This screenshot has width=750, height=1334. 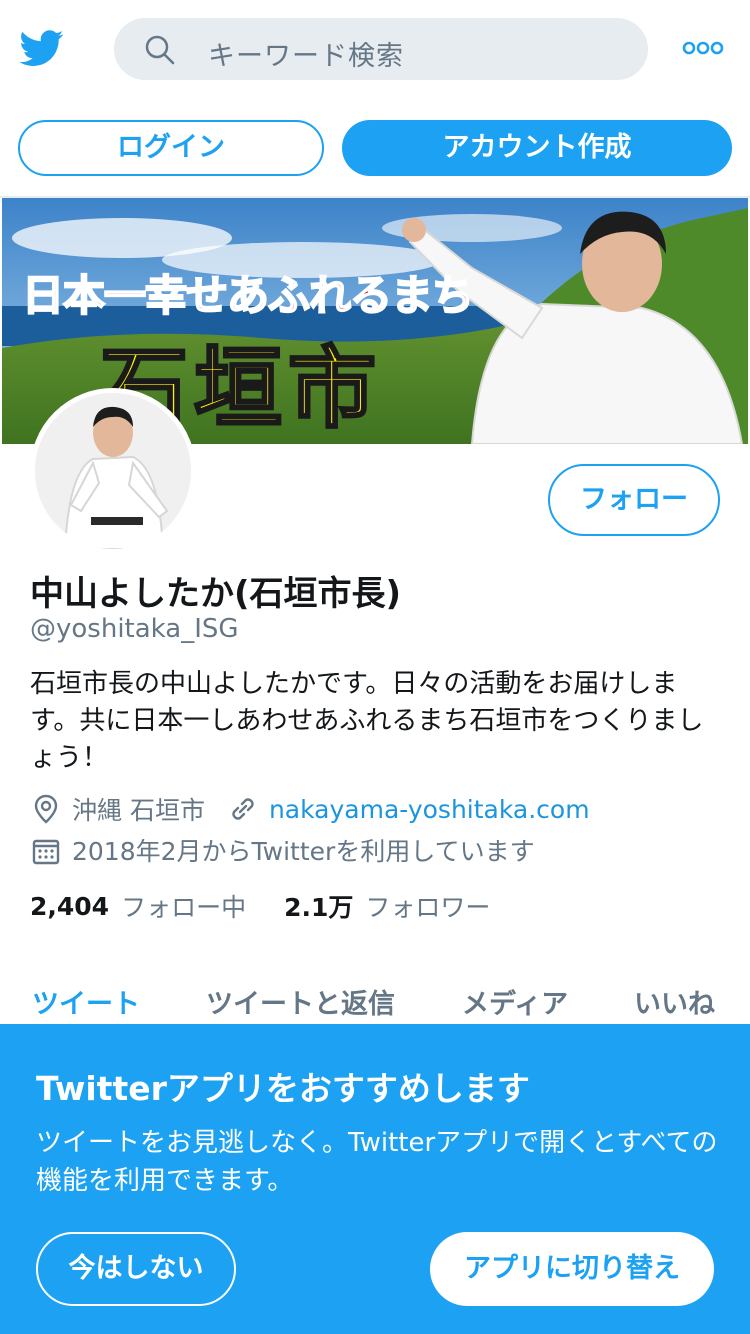 I want to click on profile-joined: 2018年2月からTwitterを利用しています, so click(x=303, y=851).